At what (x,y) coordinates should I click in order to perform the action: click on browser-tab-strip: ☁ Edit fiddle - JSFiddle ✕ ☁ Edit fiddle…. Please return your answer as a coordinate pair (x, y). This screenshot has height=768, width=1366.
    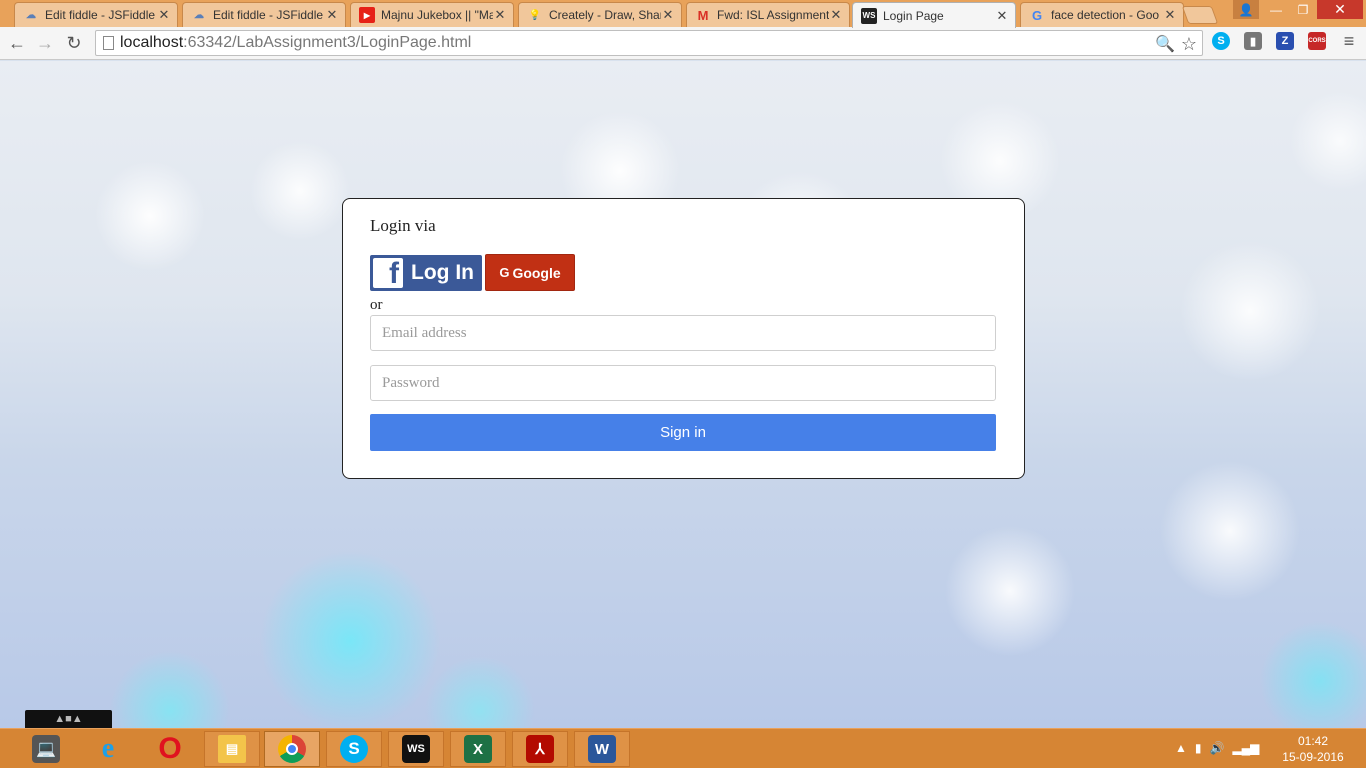
    Looking at the image, I should click on (683, 14).